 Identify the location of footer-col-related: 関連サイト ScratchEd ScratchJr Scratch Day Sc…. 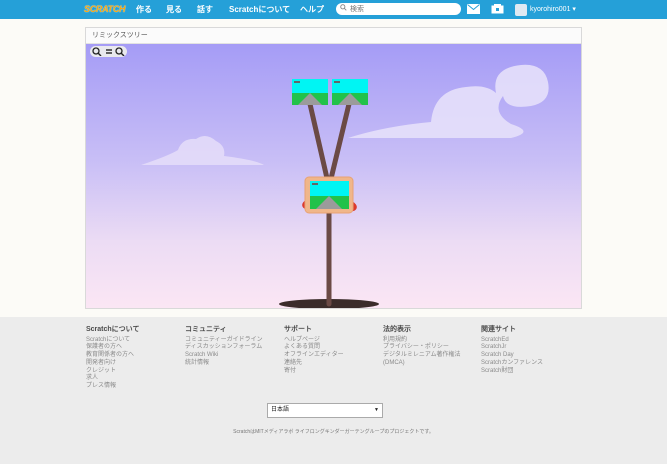
(512, 350).